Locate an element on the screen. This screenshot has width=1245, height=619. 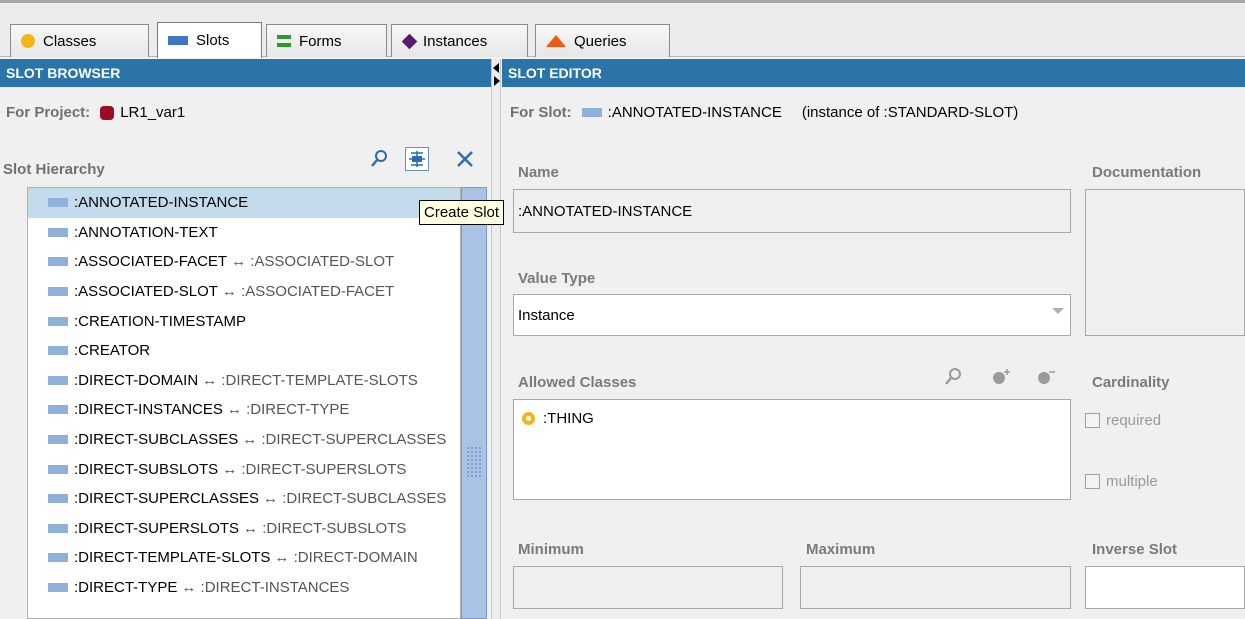
tree-row: :CREATION-TIMESTAMP is located at coordinates (244, 321).